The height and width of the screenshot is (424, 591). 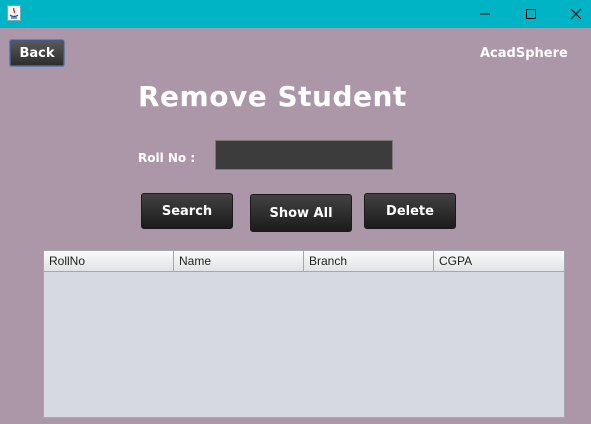 I want to click on maximize-icon, so click(x=531, y=14).